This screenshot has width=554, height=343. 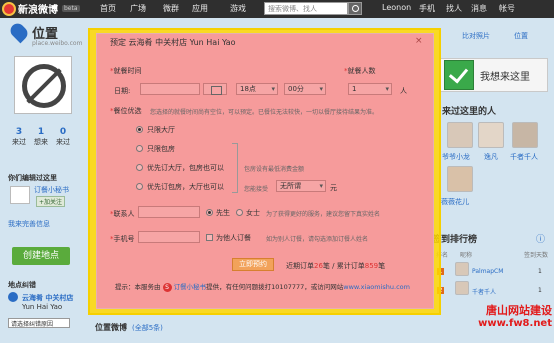 What do you see at coordinates (32, 178) in the screenshot?
I see `editor-heading: 你们编辑过这里` at bounding box center [32, 178].